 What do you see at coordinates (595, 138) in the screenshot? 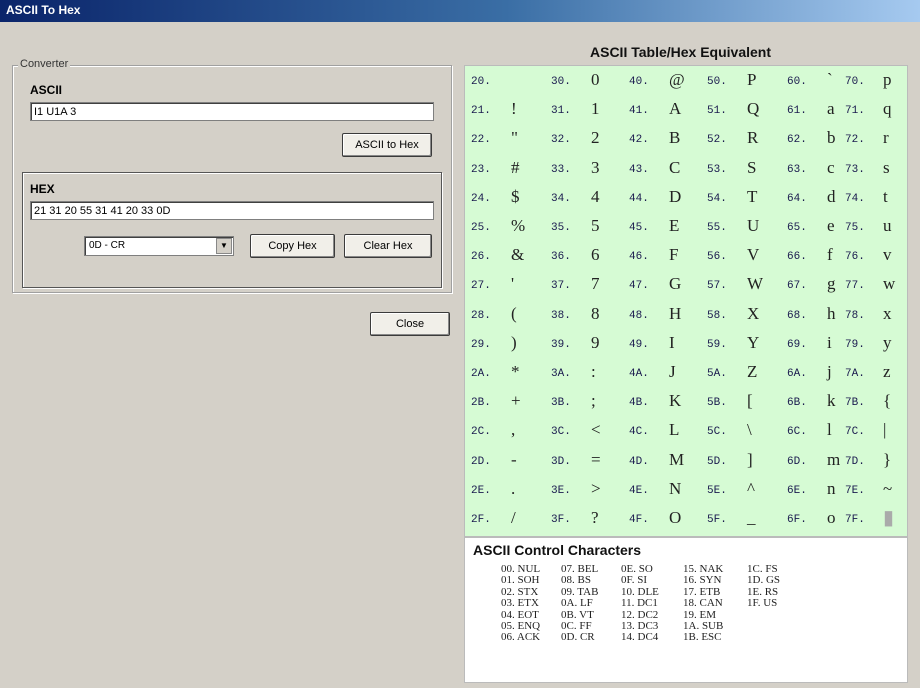
I see `ascii-char: 2` at bounding box center [595, 138].